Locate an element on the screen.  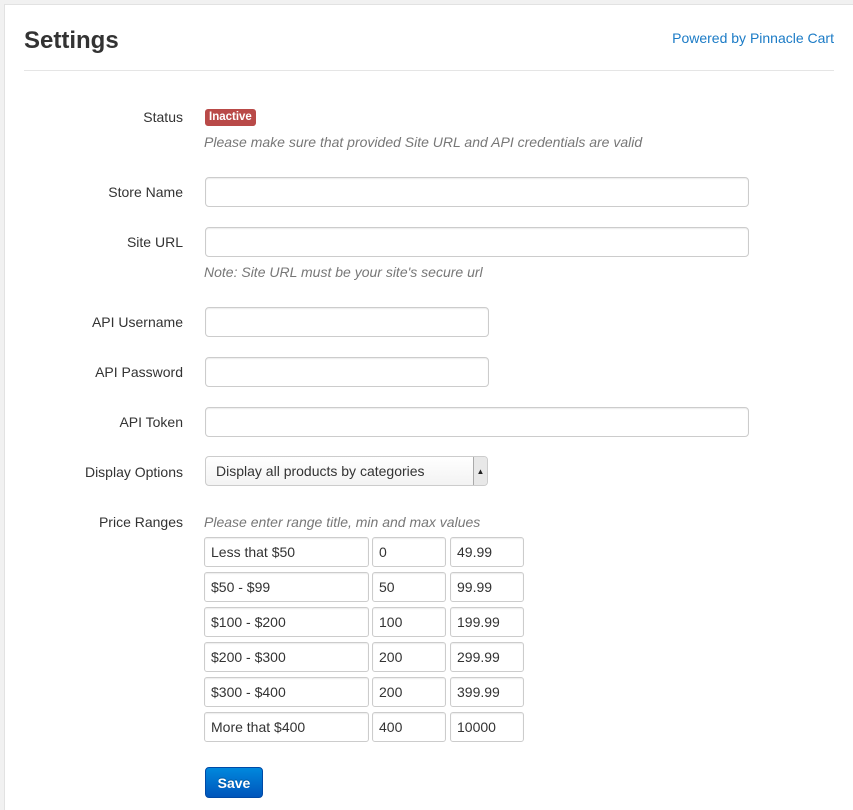
status-label: Status is located at coordinates (163, 117).